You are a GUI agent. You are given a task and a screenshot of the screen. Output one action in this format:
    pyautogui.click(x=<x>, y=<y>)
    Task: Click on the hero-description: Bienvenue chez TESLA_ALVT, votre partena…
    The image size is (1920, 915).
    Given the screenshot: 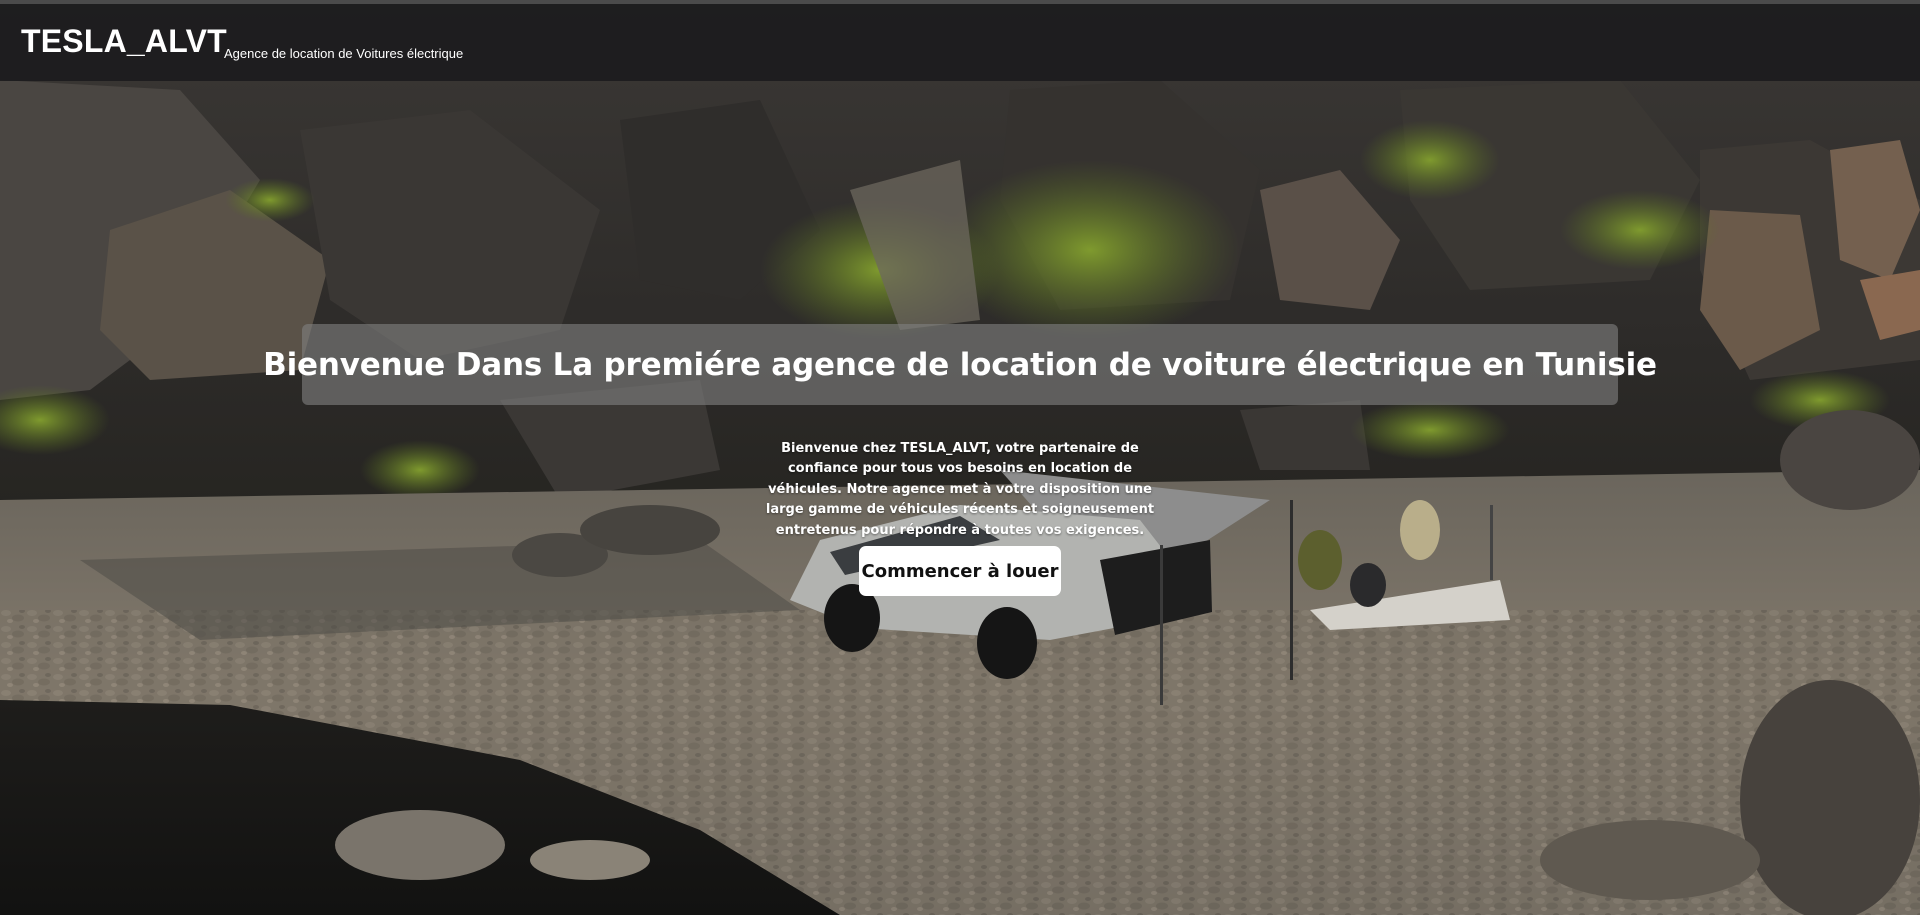 What is the action you would take?
    pyautogui.click(x=960, y=489)
    